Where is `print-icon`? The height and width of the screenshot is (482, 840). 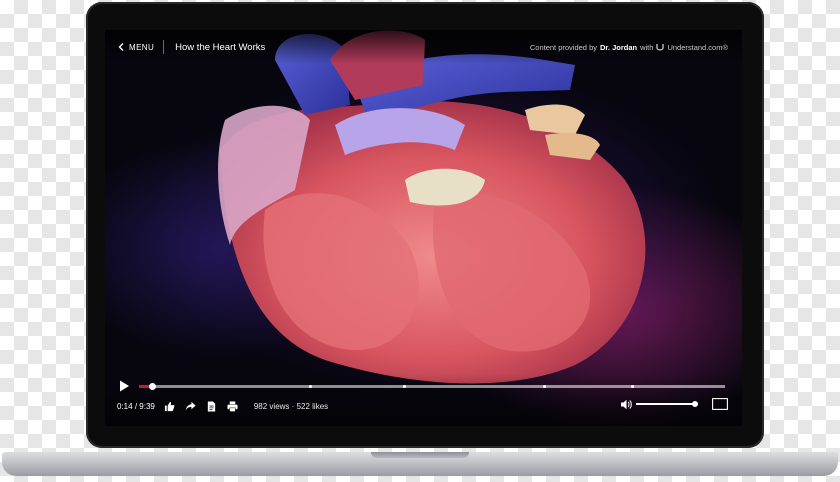
print-icon is located at coordinates (232, 406).